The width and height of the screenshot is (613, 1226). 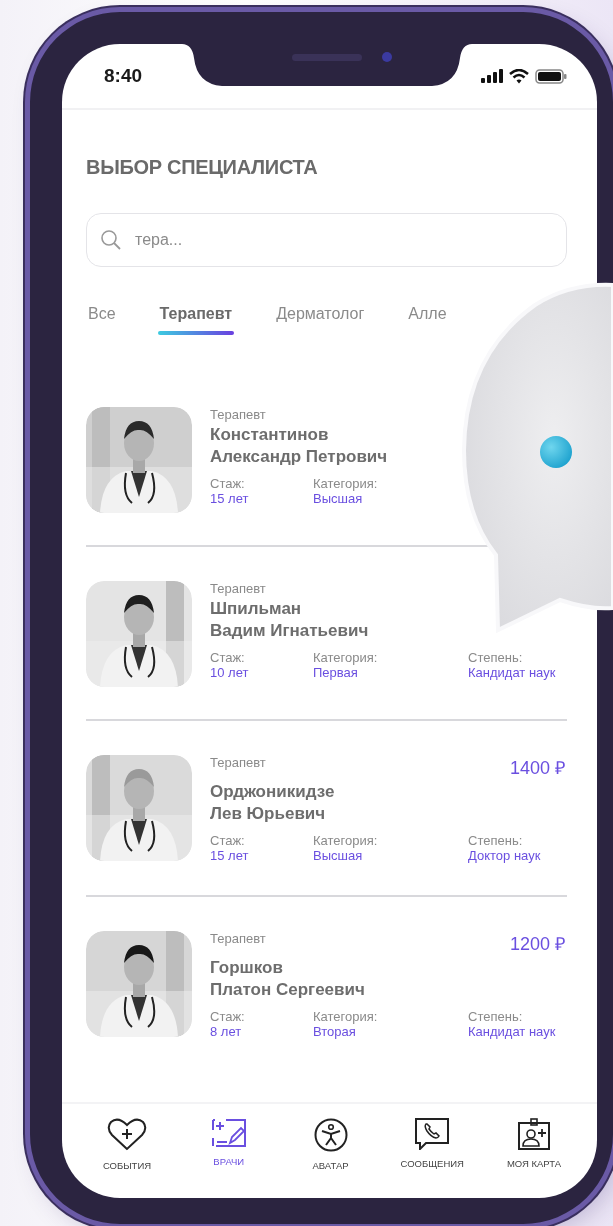 What do you see at coordinates (427, 316) in the screenshot?
I see `category-tab: Алле` at bounding box center [427, 316].